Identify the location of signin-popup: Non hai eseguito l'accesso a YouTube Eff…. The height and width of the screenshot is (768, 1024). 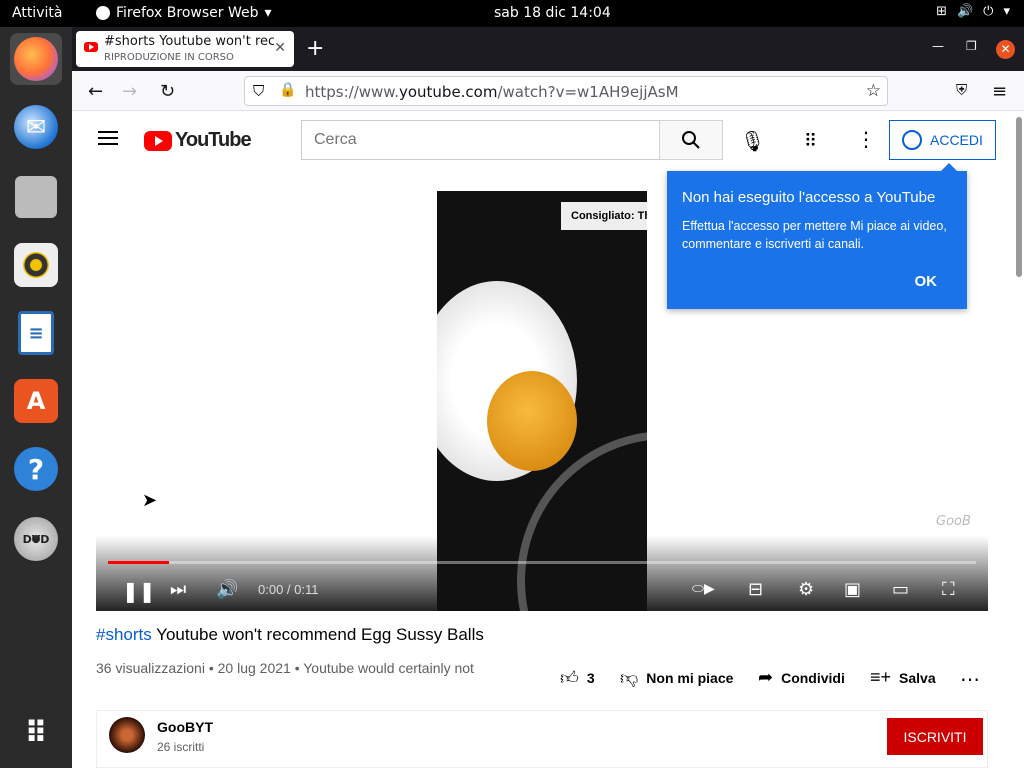
(817, 236).